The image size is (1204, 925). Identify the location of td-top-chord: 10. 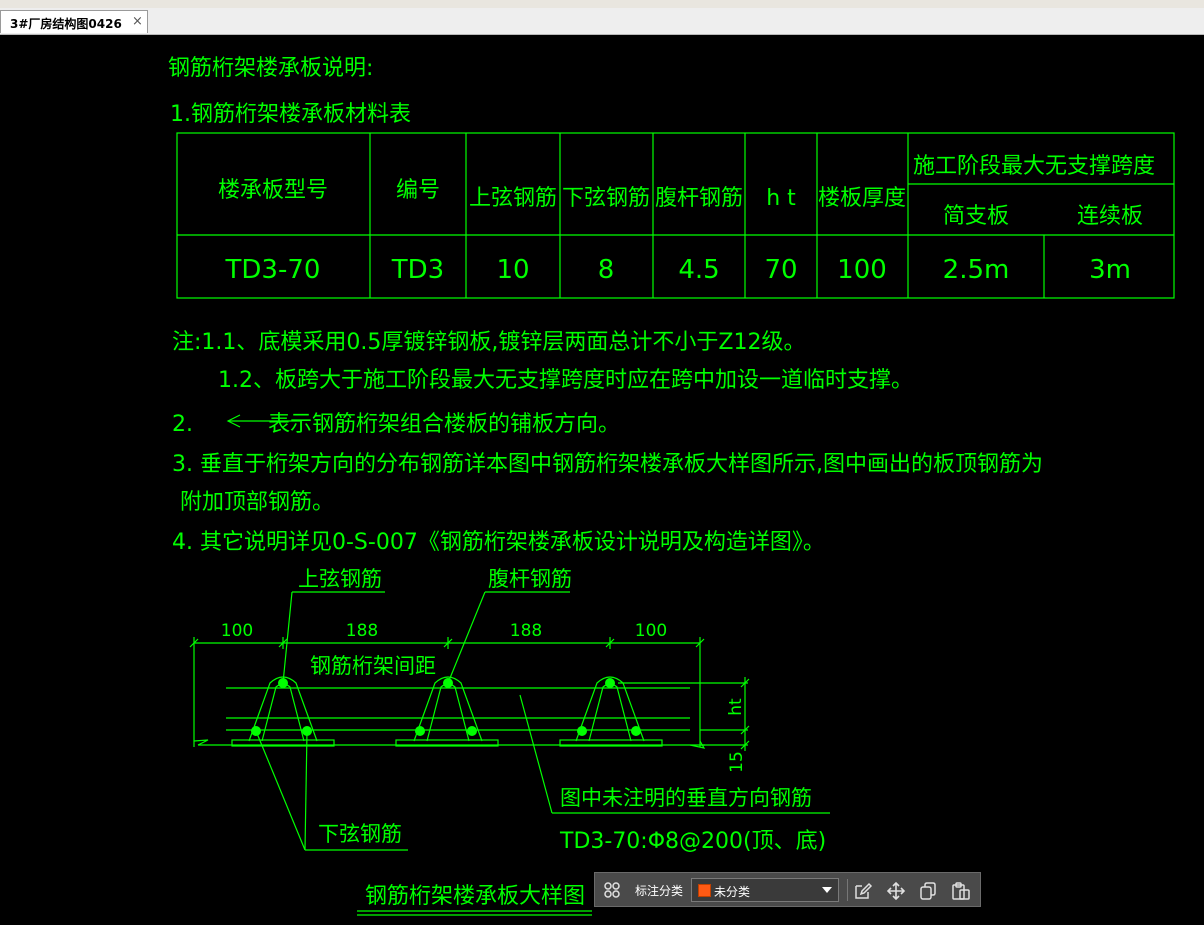
(512, 270).